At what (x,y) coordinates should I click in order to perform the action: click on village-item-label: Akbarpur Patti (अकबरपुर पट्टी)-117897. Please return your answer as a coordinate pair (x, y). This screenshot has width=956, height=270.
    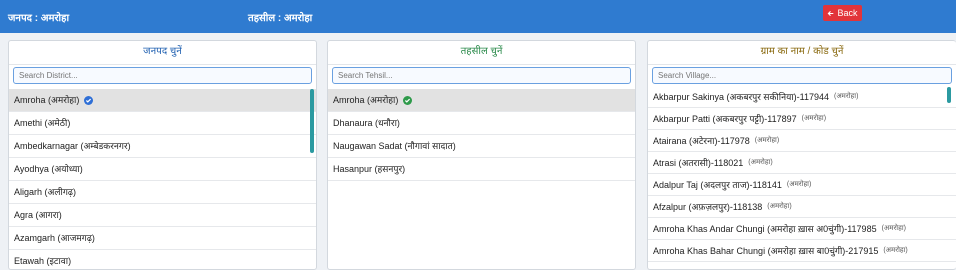
    Looking at the image, I should click on (725, 118).